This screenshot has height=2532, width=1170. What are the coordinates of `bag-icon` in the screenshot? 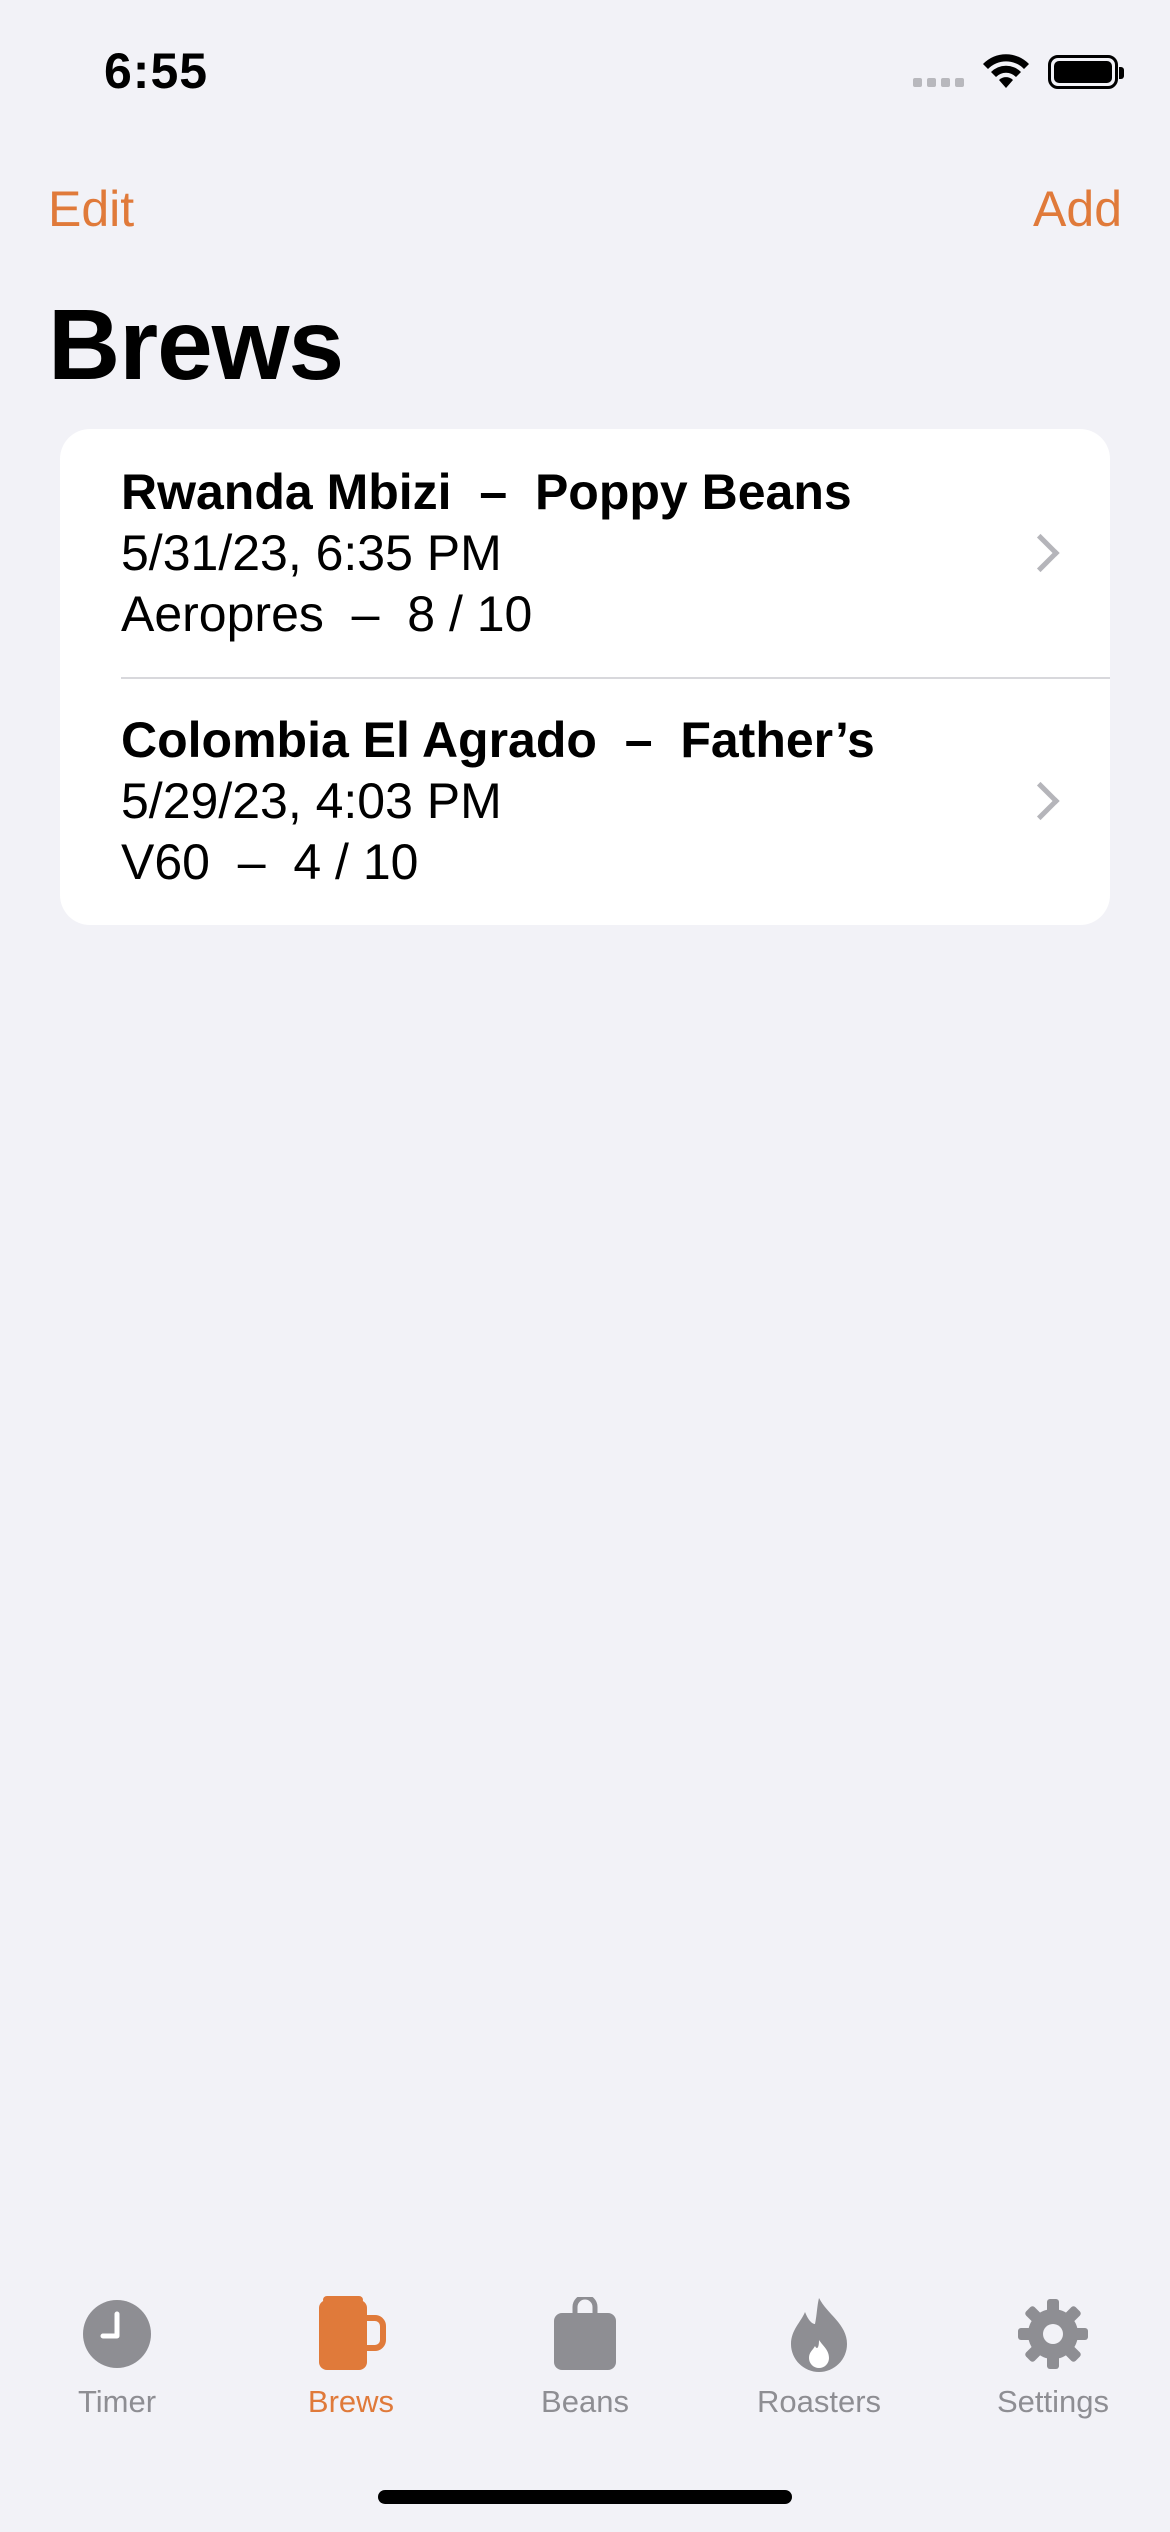 It's located at (585, 2334).